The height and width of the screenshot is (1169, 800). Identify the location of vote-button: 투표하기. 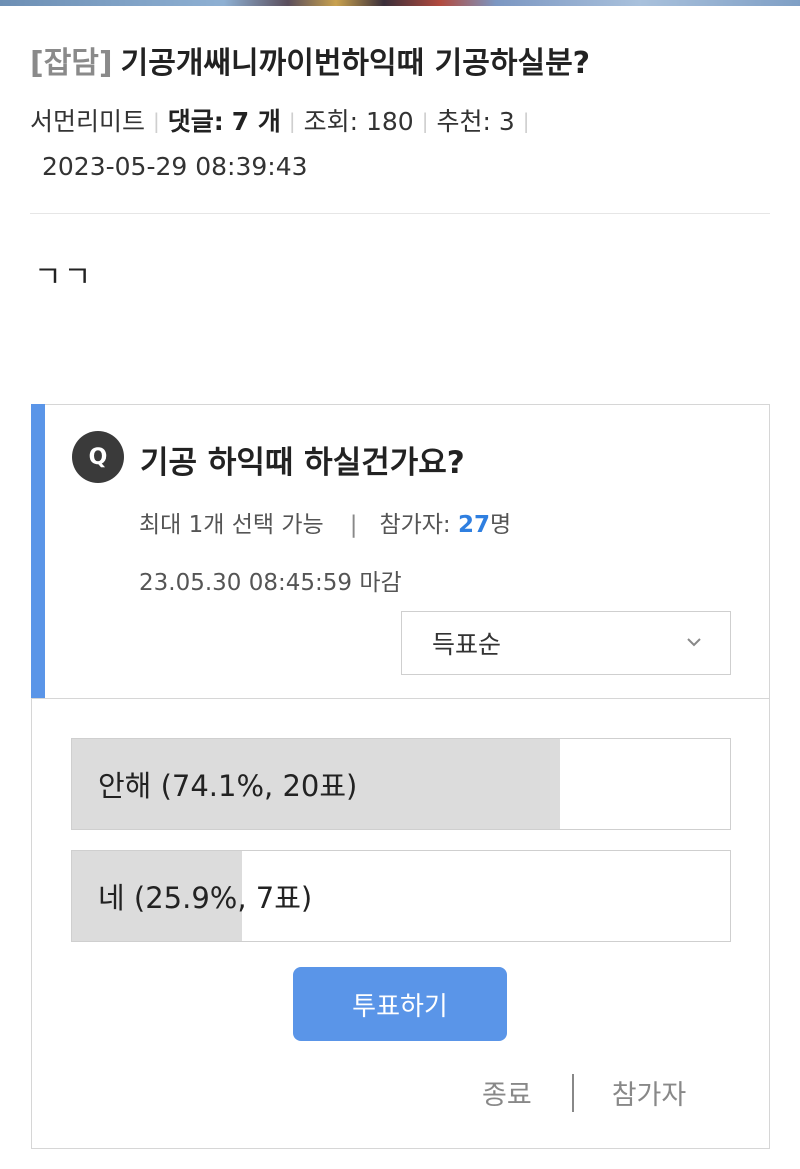
(400, 1004).